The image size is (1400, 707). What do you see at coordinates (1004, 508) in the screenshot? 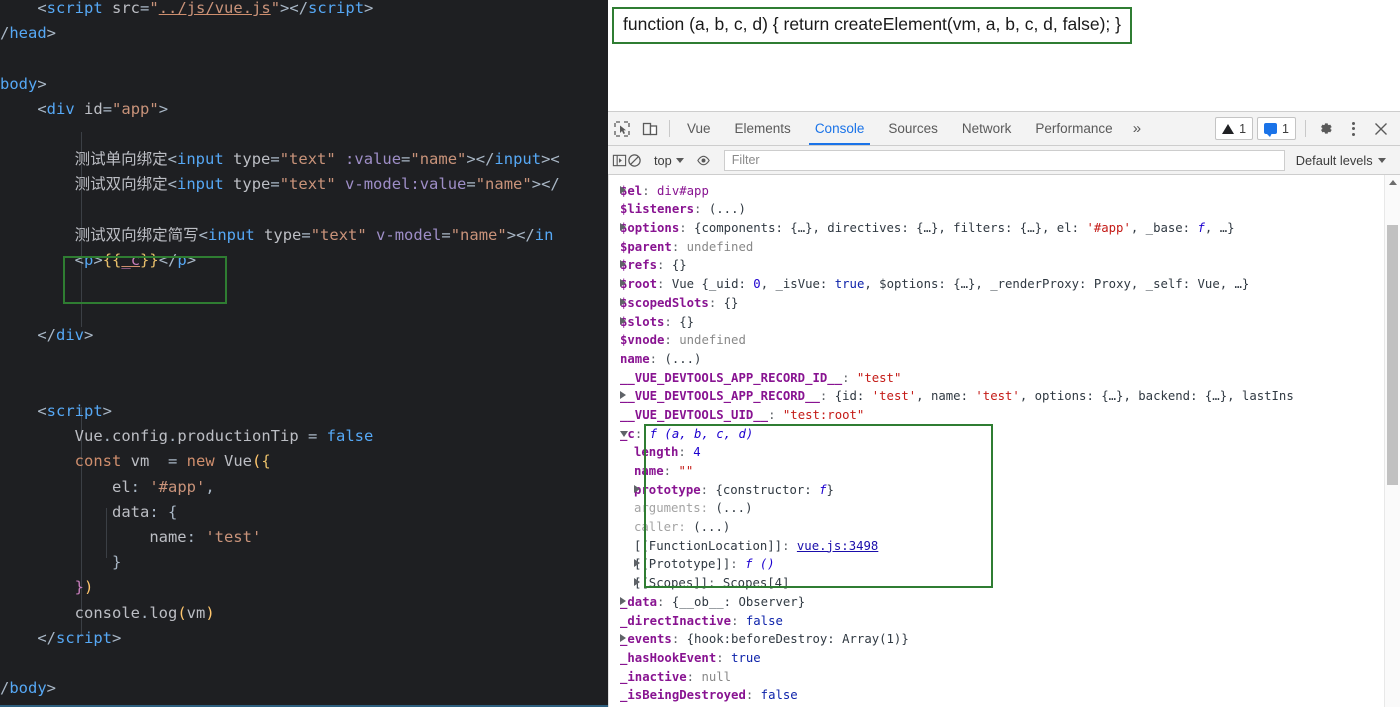
I see `console-line: arguments: (...)` at bounding box center [1004, 508].